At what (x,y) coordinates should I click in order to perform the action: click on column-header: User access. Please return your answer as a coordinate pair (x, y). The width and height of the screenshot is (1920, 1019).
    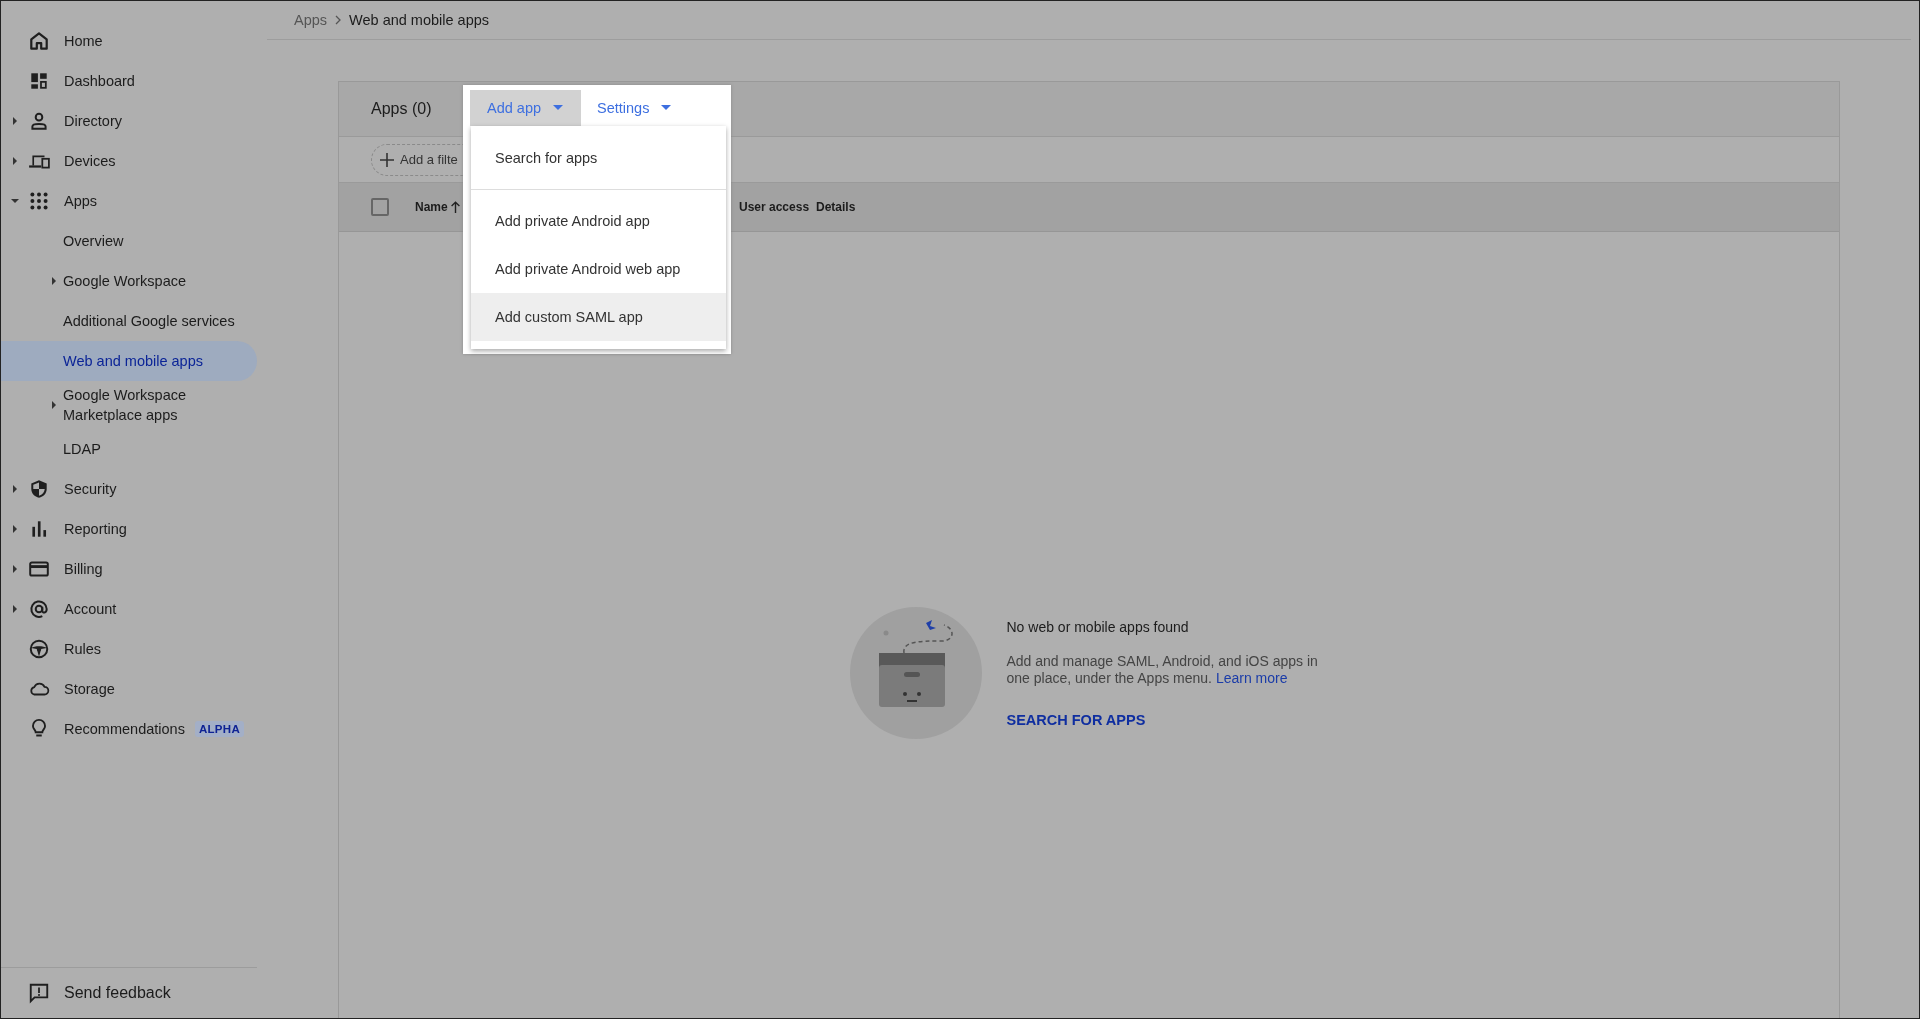
    Looking at the image, I should click on (774, 207).